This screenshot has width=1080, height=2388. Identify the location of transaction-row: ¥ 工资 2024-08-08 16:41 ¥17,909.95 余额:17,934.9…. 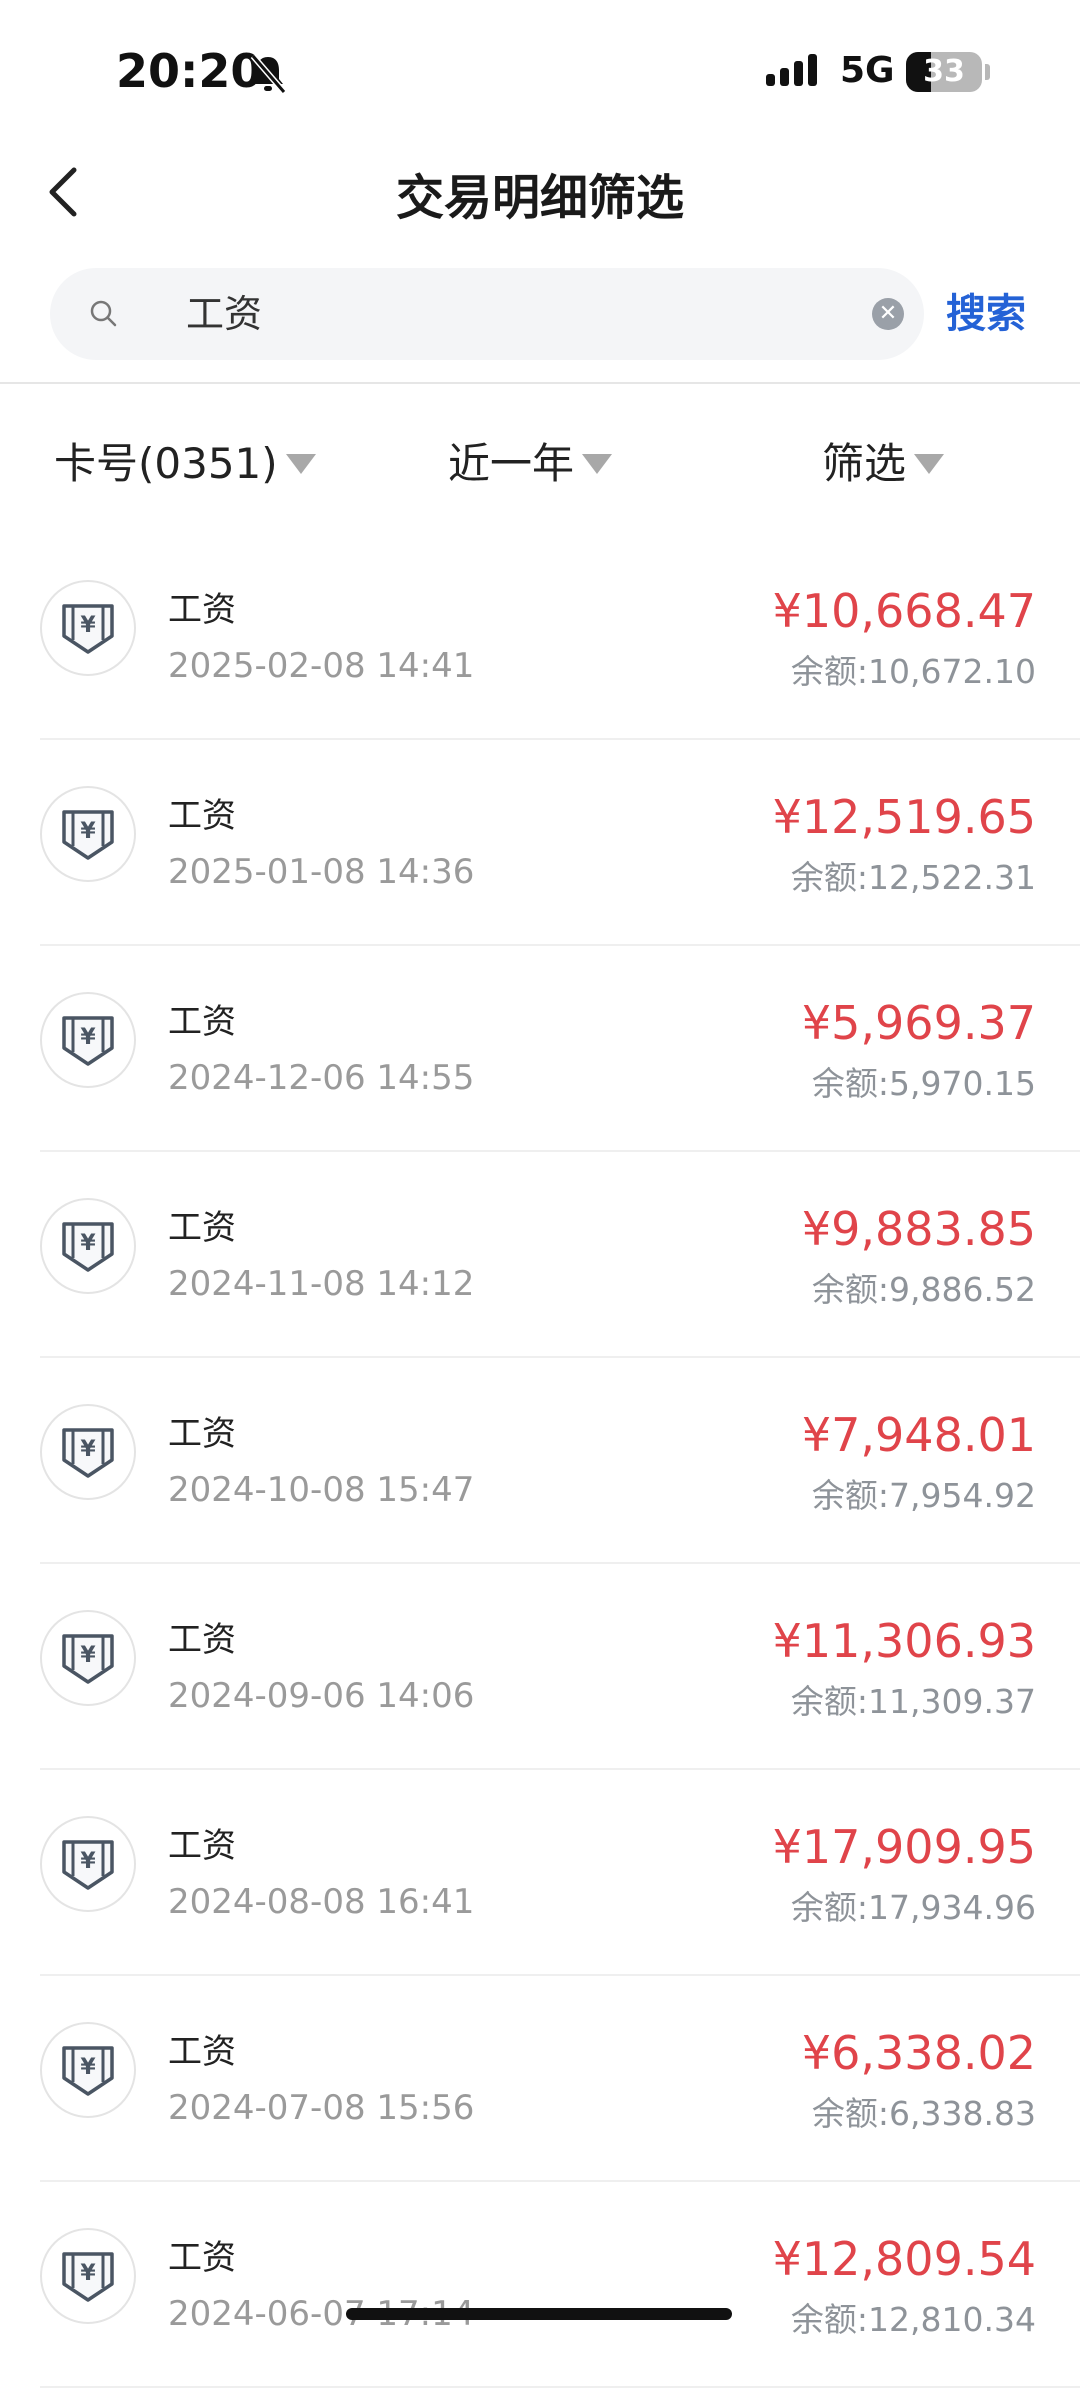
(540, 1873).